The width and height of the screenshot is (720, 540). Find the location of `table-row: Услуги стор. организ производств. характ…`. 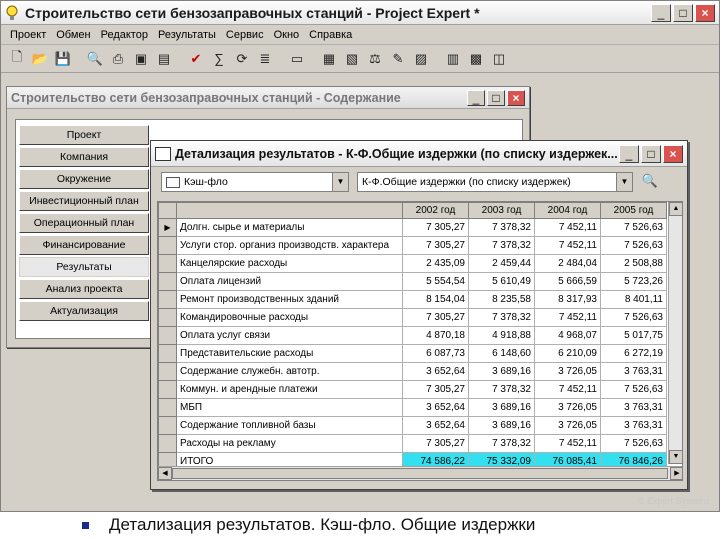

table-row: Услуги стор. организ производств. характ… is located at coordinates (412, 245).